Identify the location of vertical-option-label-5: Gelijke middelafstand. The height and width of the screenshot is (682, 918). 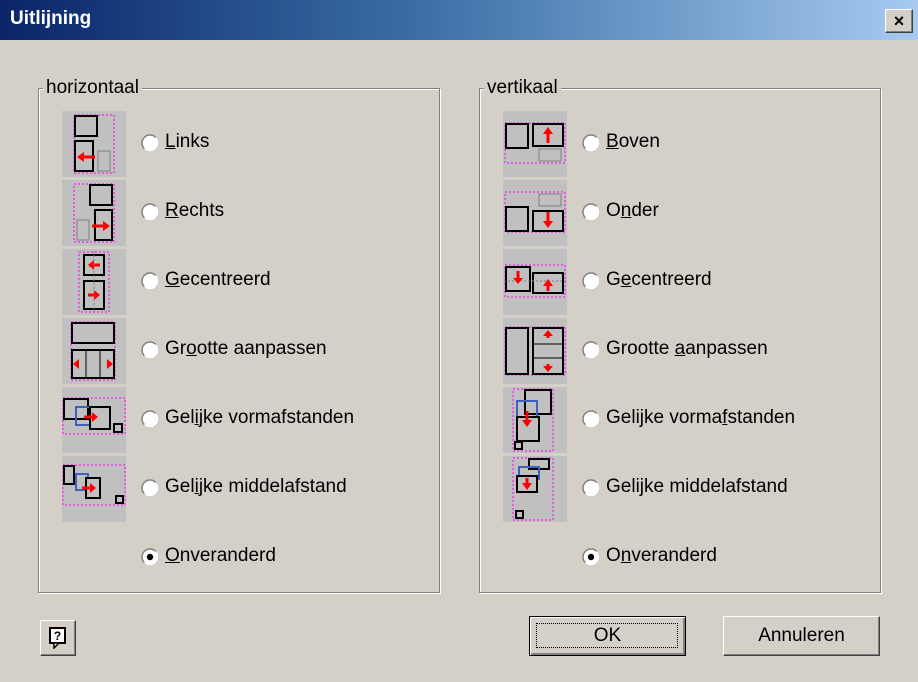
(697, 487).